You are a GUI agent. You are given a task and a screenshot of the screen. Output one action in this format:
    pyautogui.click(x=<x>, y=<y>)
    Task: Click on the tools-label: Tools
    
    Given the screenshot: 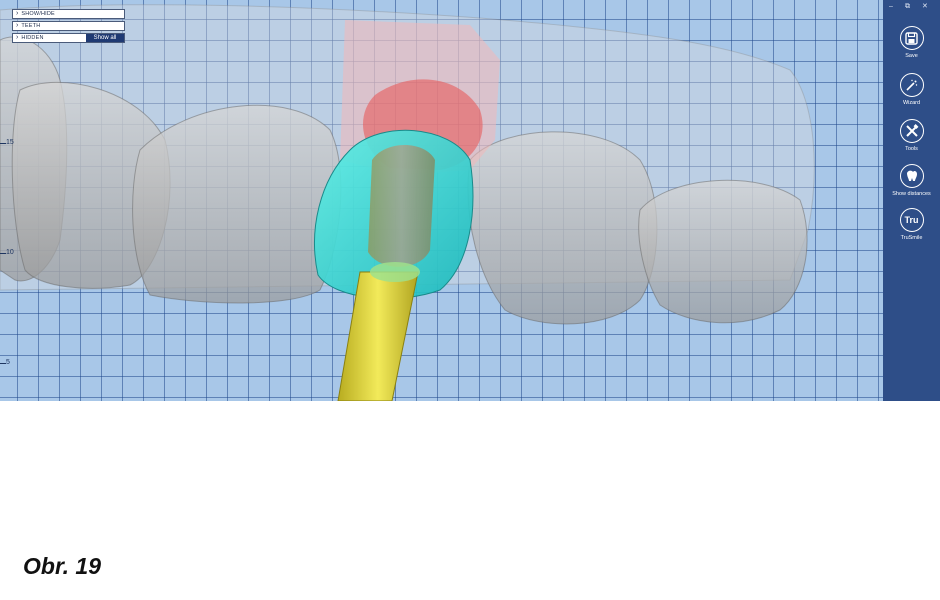 What is the action you would take?
    pyautogui.click(x=911, y=149)
    